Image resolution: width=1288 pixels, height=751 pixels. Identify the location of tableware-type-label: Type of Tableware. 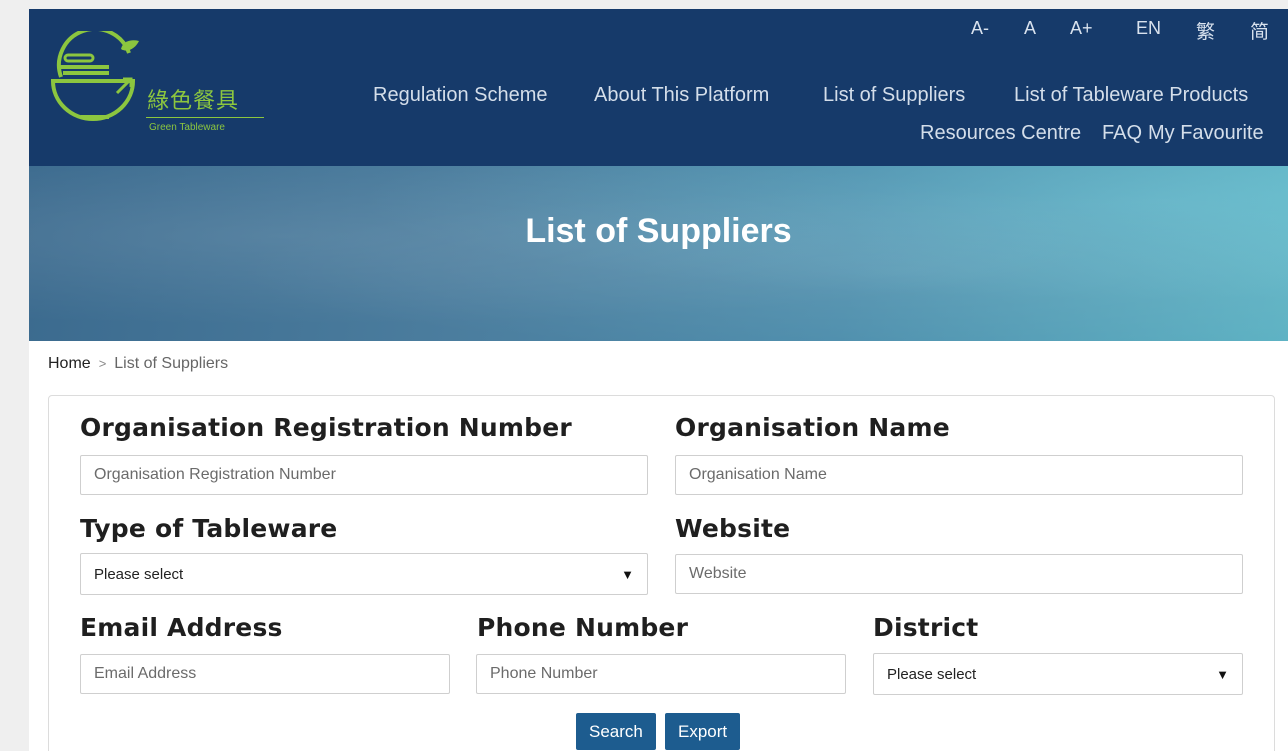
(209, 528).